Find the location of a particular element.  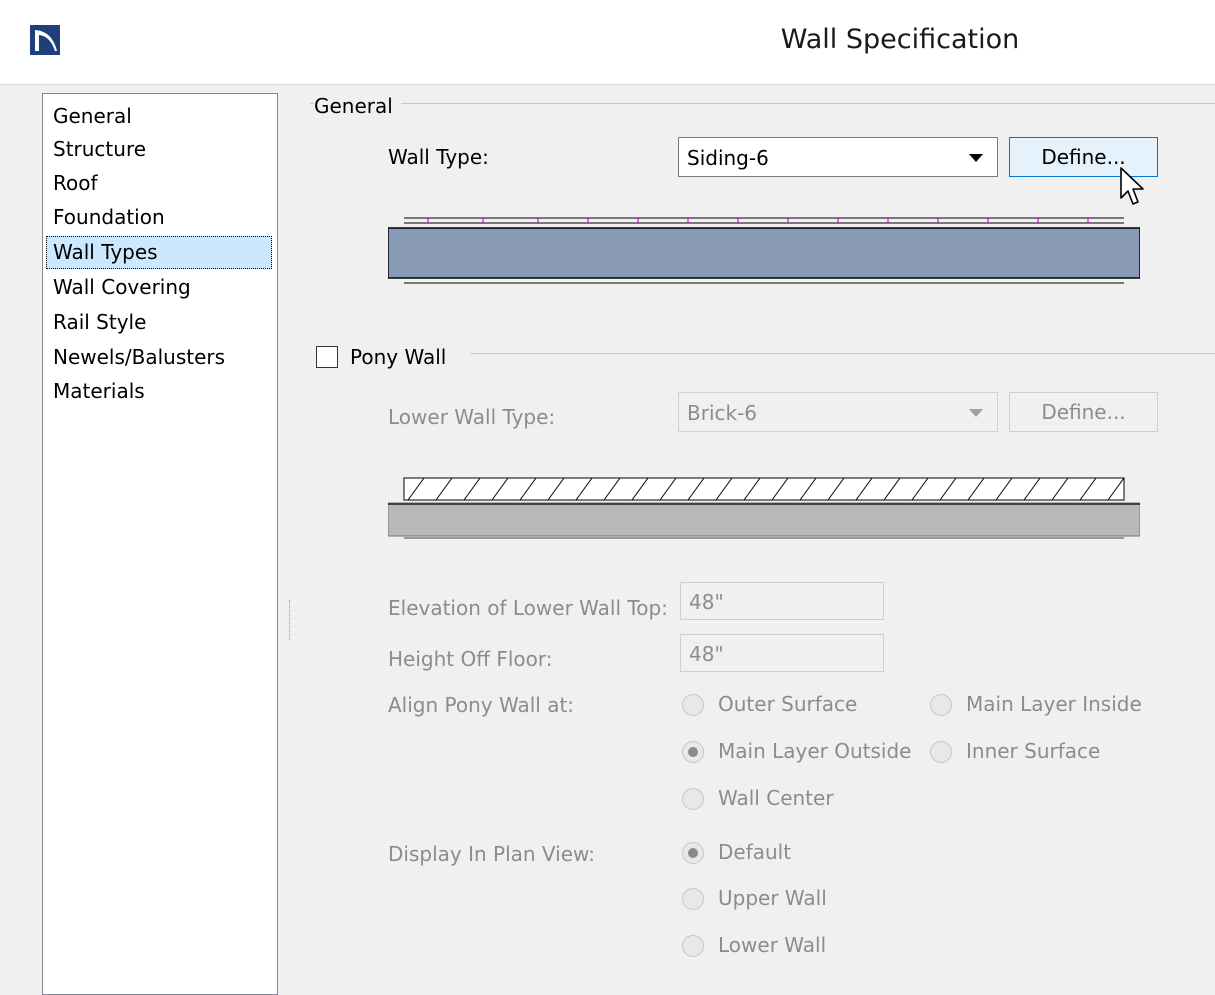

radio-outer-surface is located at coordinates (693, 705).